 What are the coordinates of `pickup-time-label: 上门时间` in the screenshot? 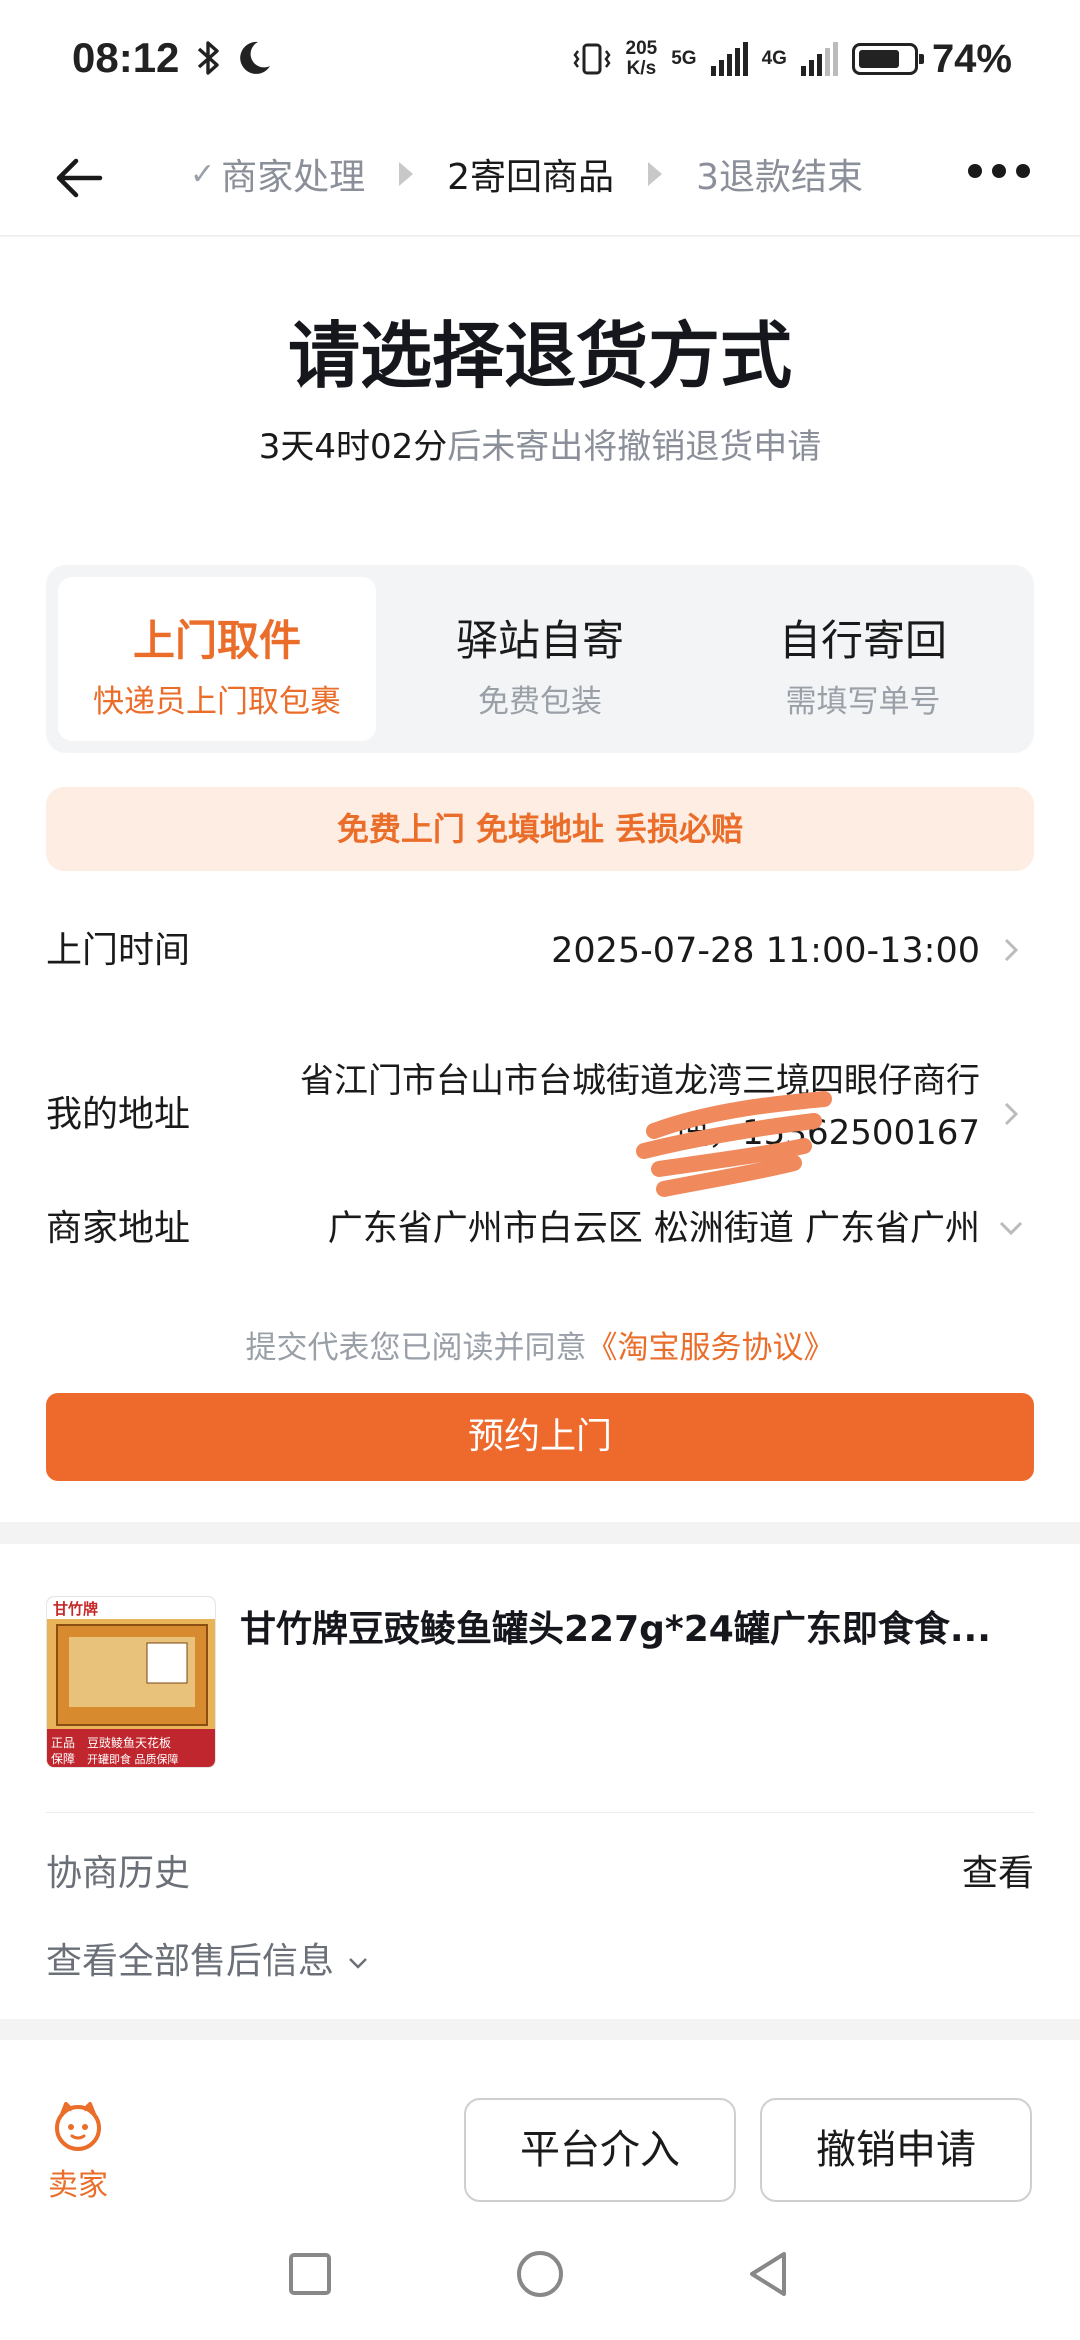 It's located at (118, 950).